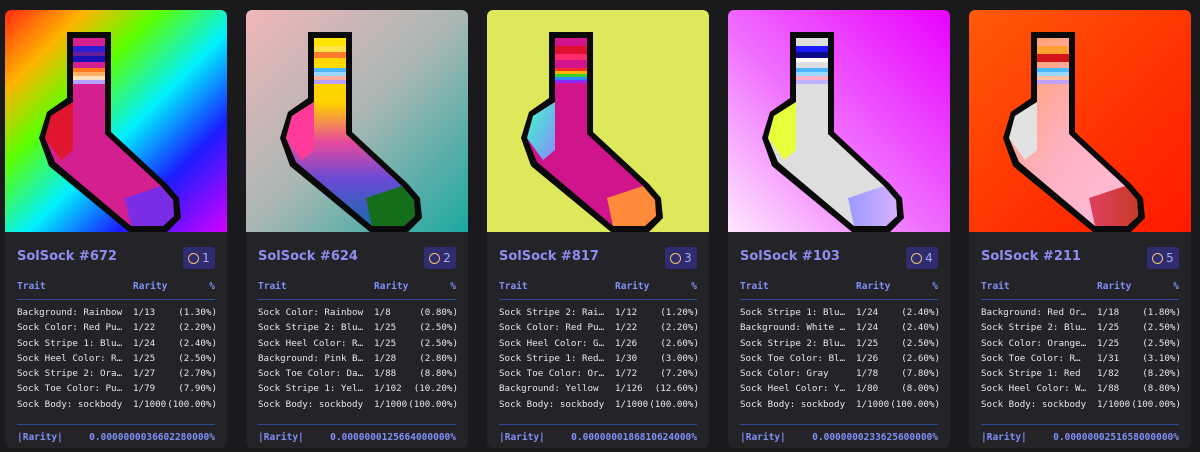 This screenshot has width=1200, height=452. Describe the element at coordinates (358, 345) in the screenshot. I see `table-row: Sock Heel Color: R… 1/25 (2.50%)` at that location.